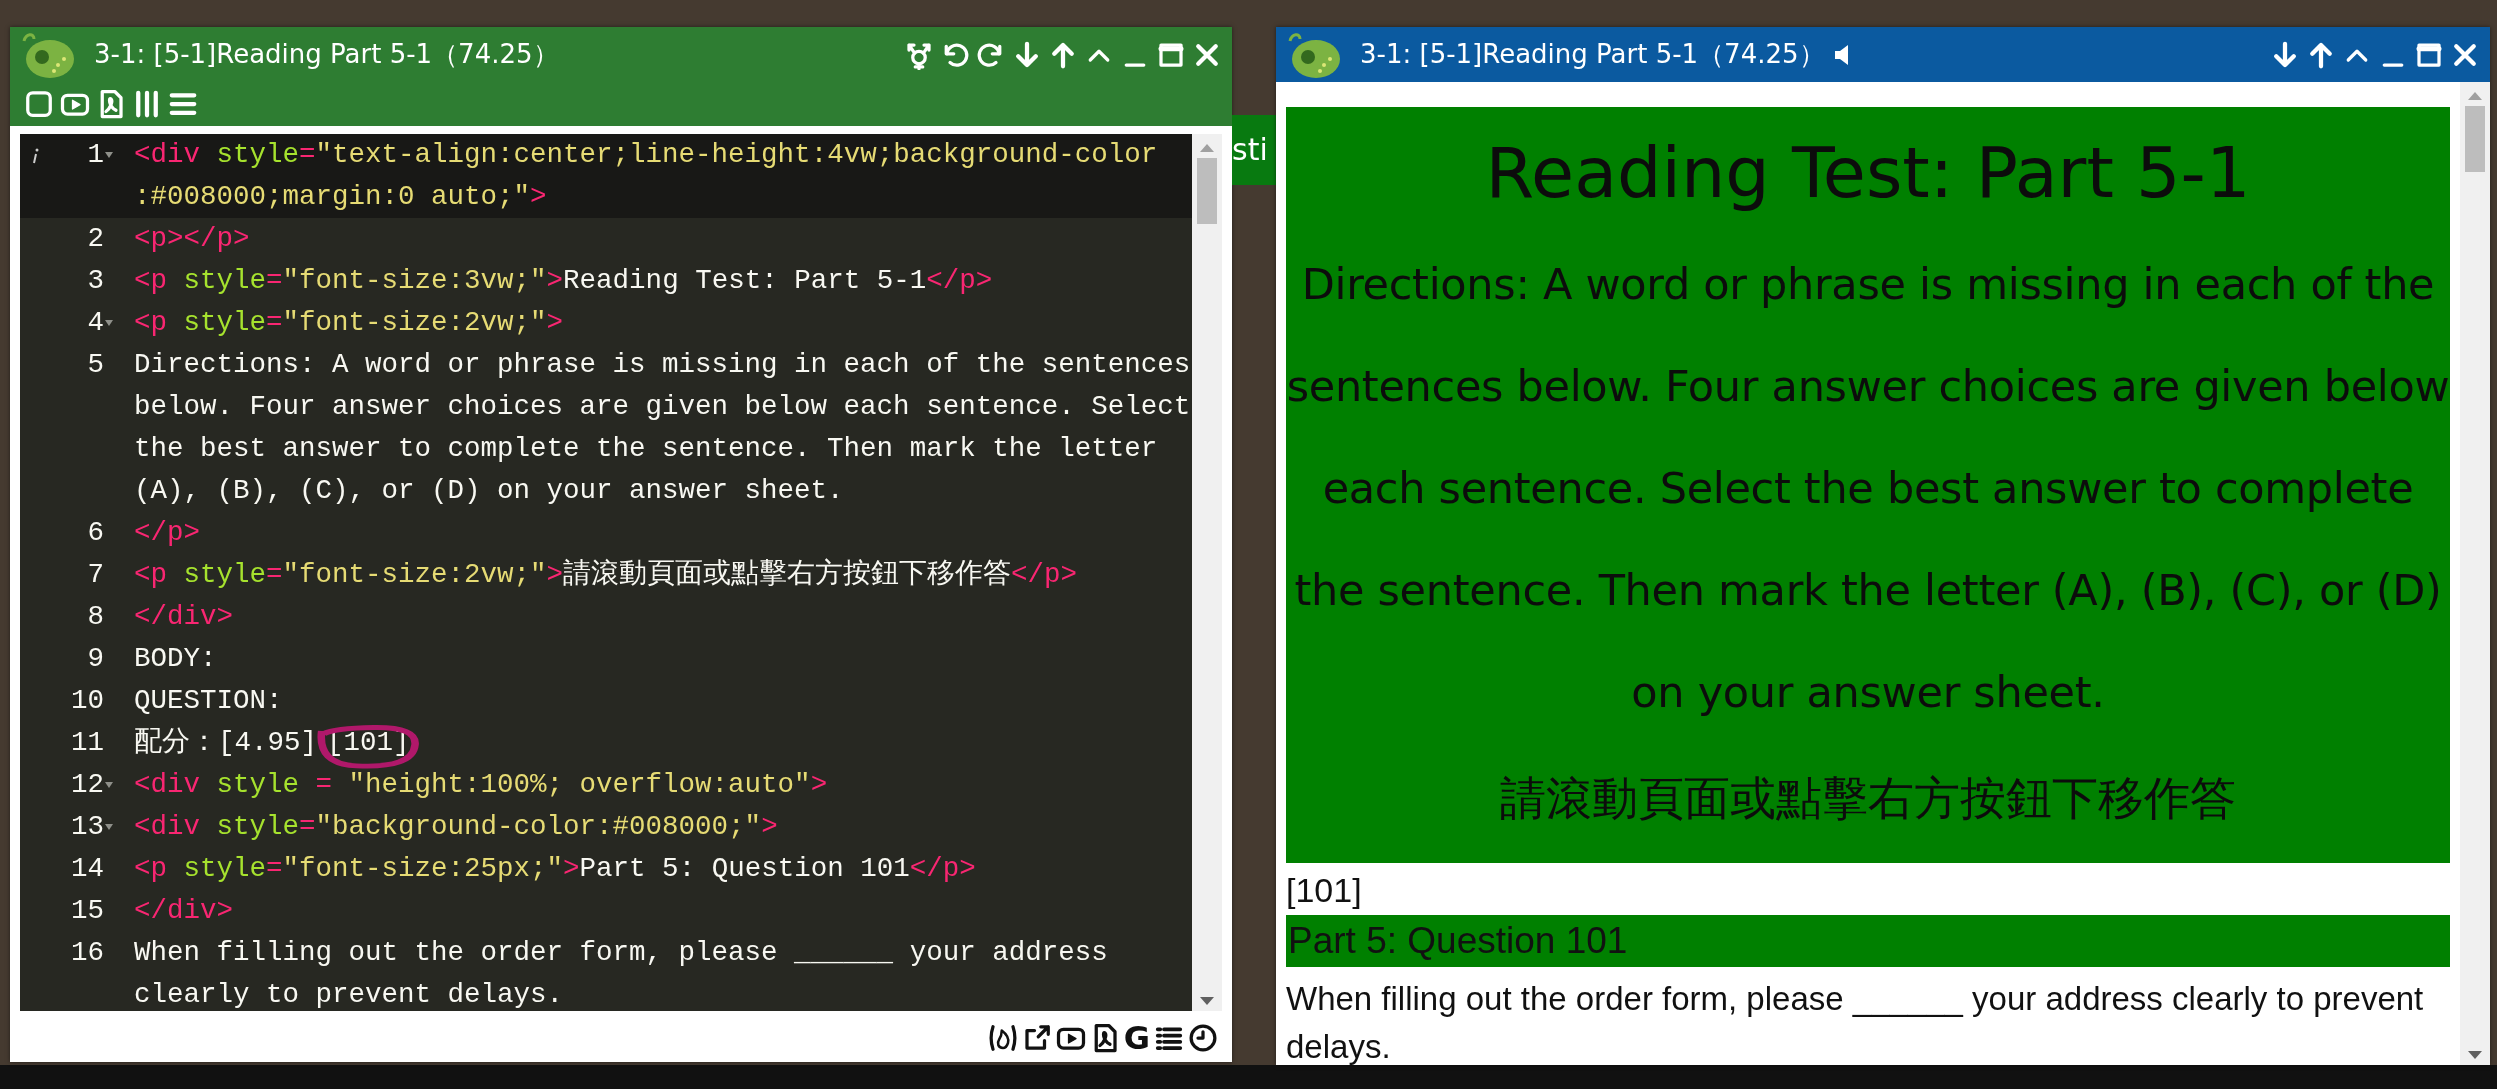  Describe the element at coordinates (87, 953) in the screenshot. I see `line-number: 16` at that location.